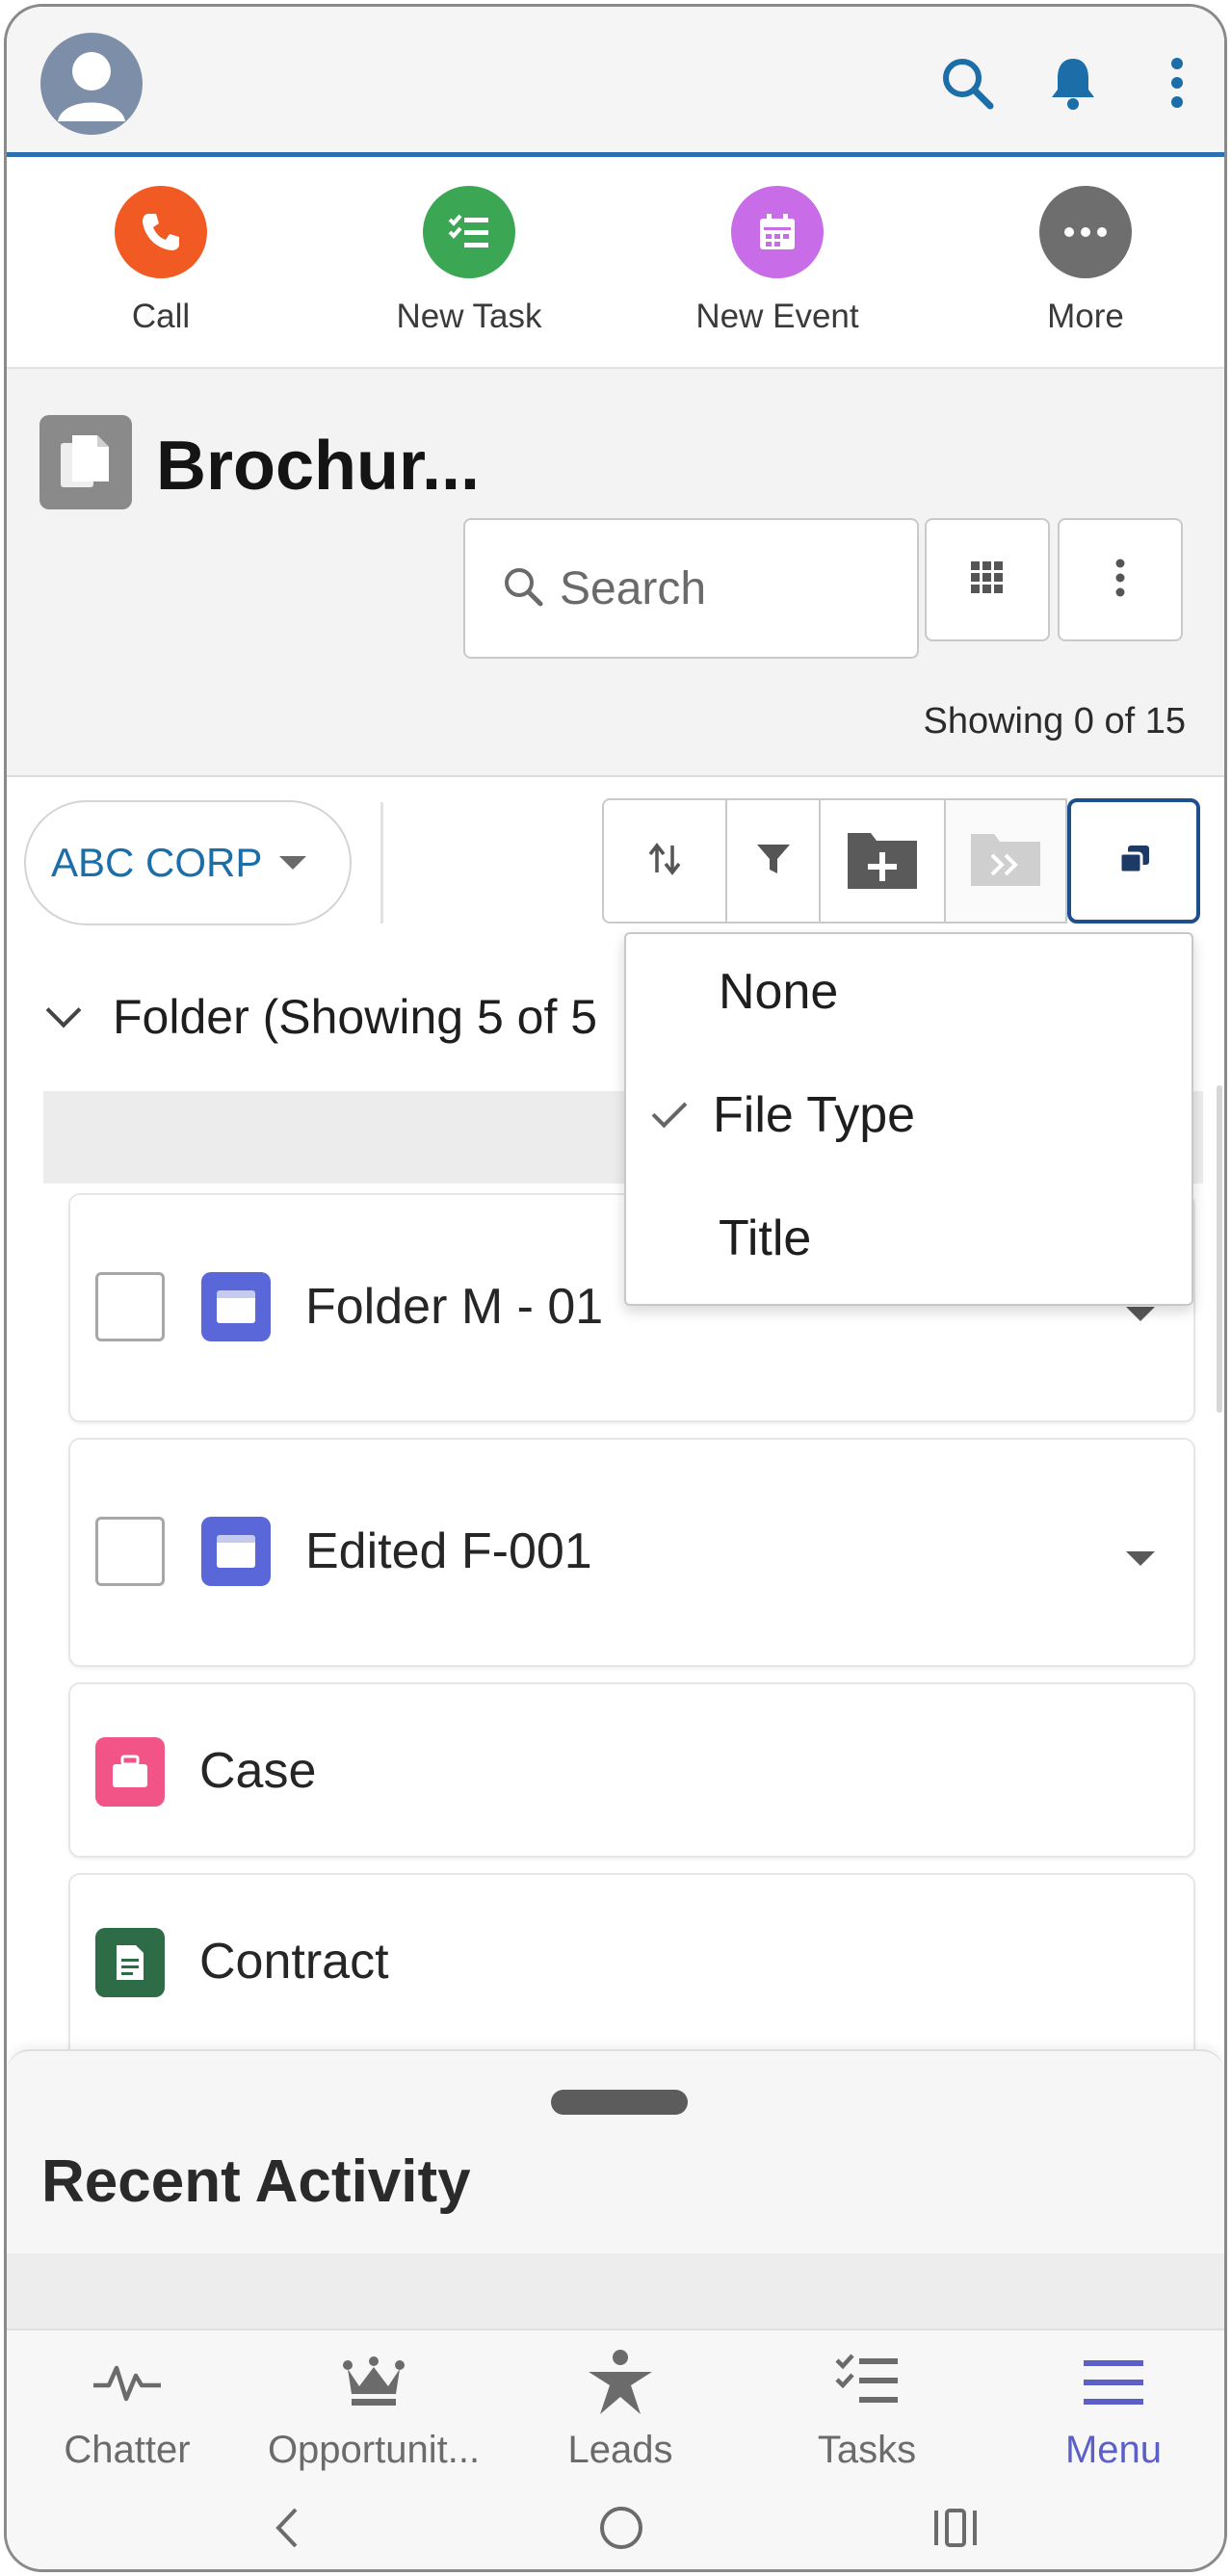 Image resolution: width=1231 pixels, height=2576 pixels. I want to click on recent-activity-sheet: Recent Activity, so click(615, 2189).